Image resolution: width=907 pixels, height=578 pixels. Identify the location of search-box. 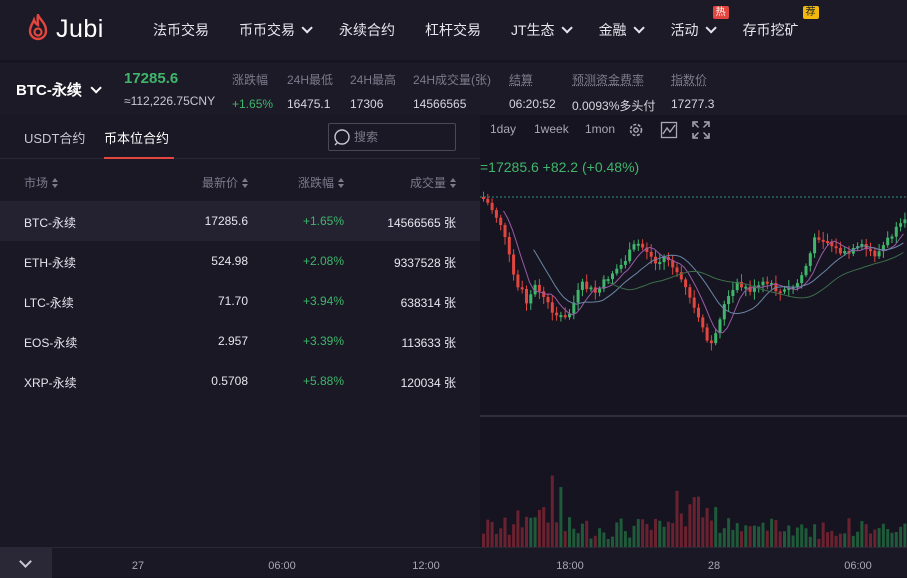
(392, 137).